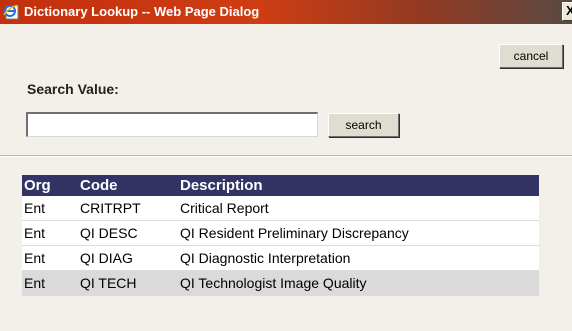 The width and height of the screenshot is (572, 331). Describe the element at coordinates (11, 11) in the screenshot. I see `ie-page-icon` at that location.